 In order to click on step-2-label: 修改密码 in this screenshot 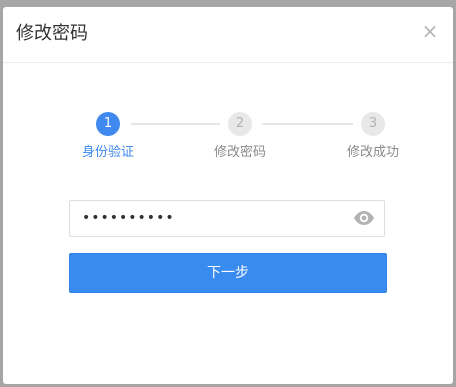, I will do `click(239, 152)`.